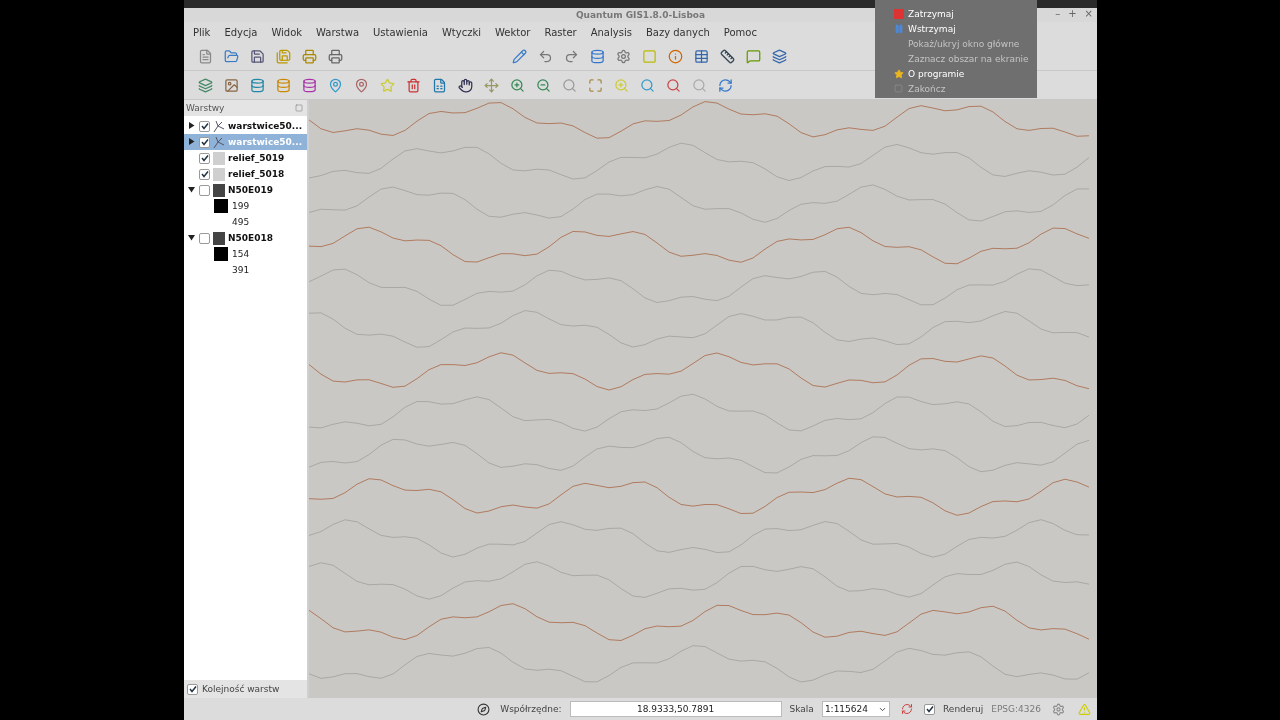 The image size is (1280, 720). Describe the element at coordinates (701, 56) in the screenshot. I see `table-icon` at that location.